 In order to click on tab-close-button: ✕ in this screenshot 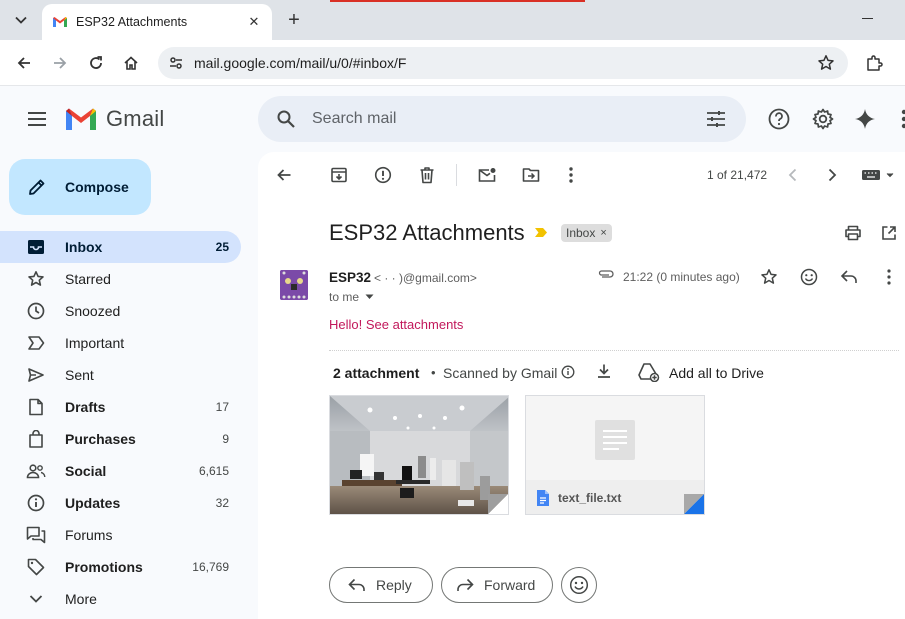, I will do `click(254, 22)`.